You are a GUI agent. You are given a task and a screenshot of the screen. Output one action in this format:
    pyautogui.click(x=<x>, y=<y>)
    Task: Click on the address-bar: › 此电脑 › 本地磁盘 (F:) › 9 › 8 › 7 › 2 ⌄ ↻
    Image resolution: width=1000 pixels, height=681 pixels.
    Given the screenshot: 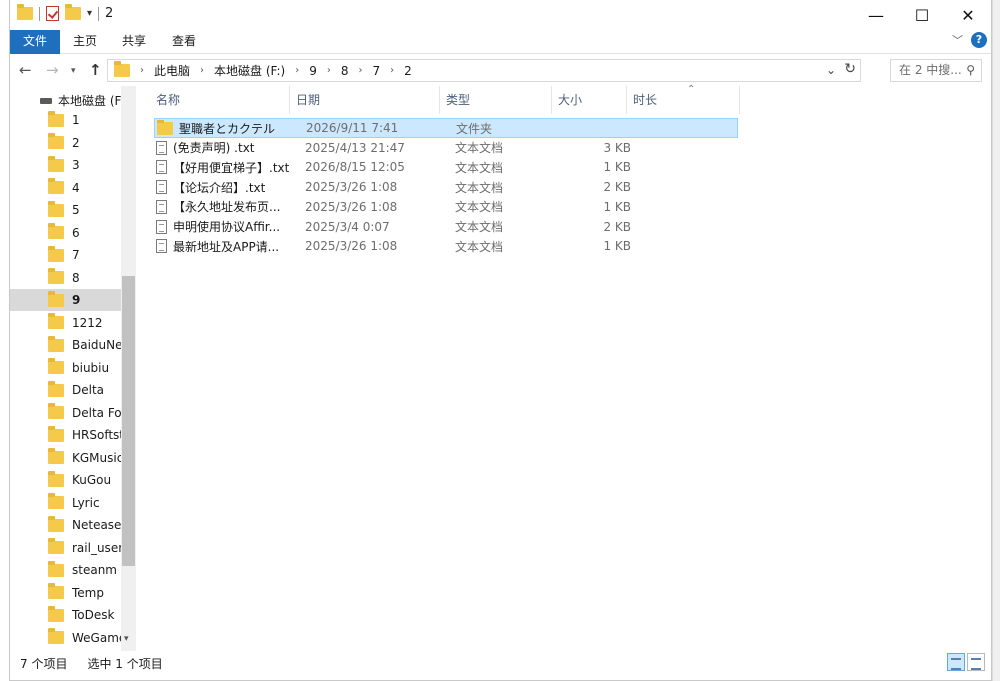 What is the action you would take?
    pyautogui.click(x=484, y=70)
    